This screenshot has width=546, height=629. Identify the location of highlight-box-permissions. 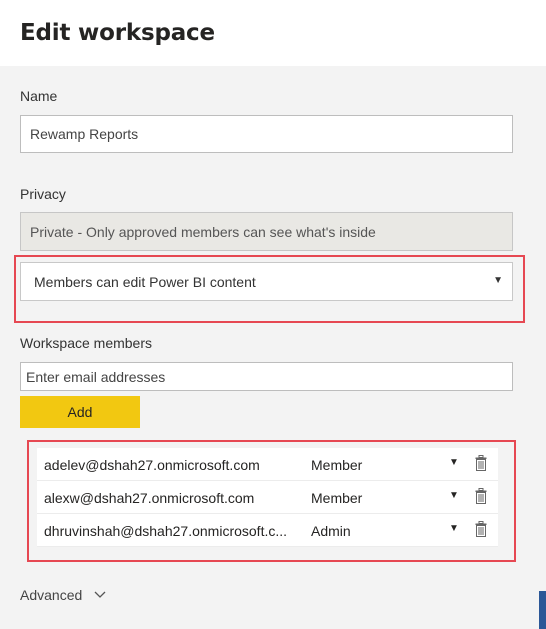
(269, 289).